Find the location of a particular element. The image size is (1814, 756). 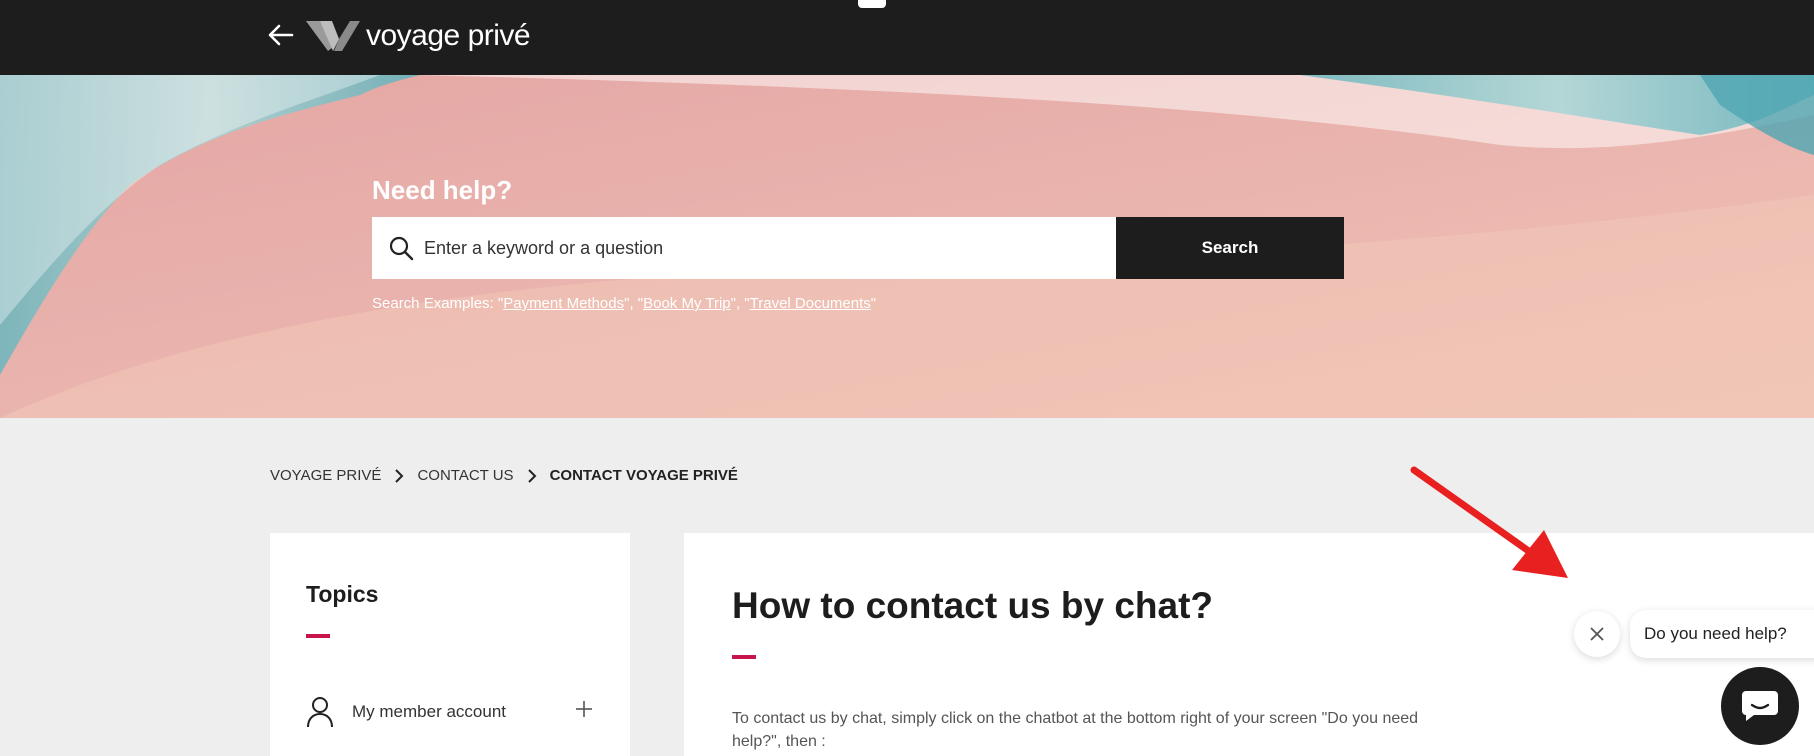

top-tab-handle is located at coordinates (872, 4).